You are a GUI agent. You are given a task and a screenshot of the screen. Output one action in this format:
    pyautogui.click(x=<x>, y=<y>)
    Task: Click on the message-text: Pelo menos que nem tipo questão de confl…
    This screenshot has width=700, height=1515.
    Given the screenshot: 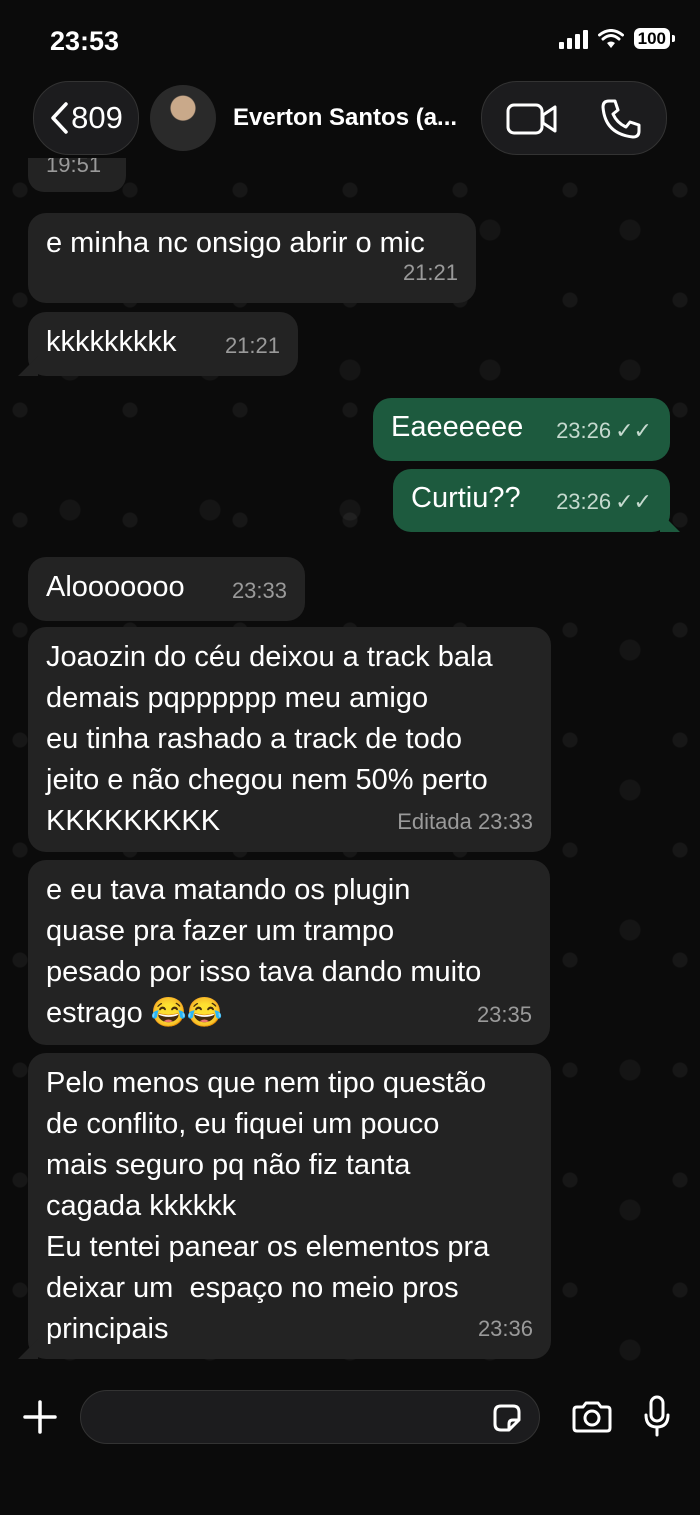 What is the action you would take?
    pyautogui.click(x=268, y=1206)
    